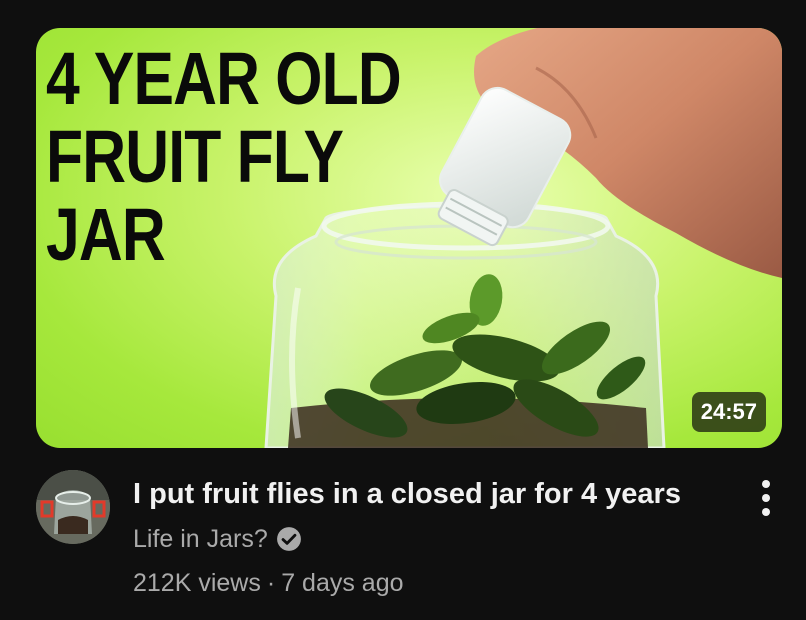 The width and height of the screenshot is (806, 620). What do you see at coordinates (197, 583) in the screenshot?
I see `view-count: 212K views` at bounding box center [197, 583].